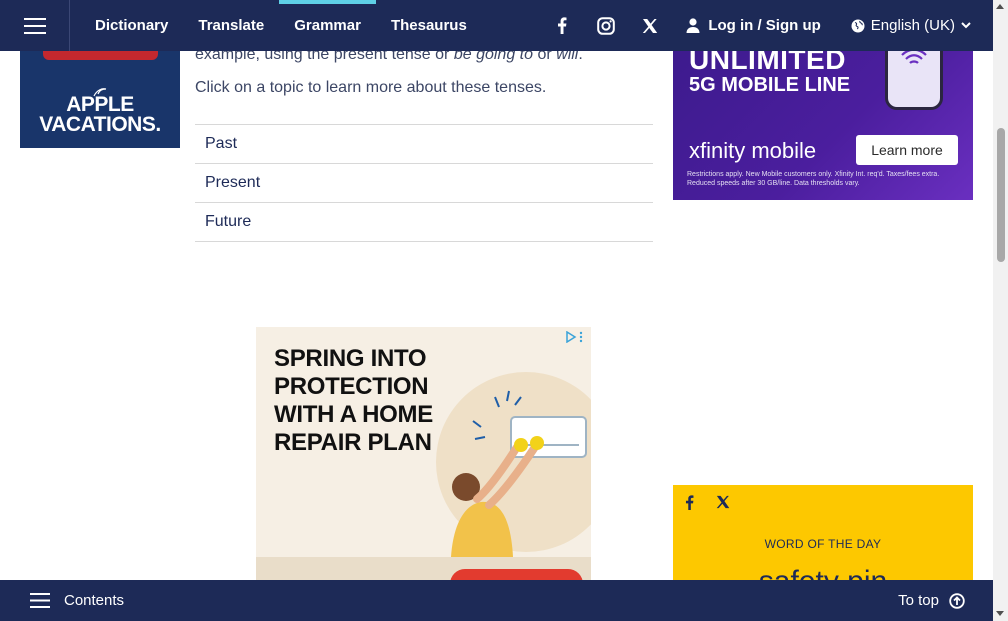 The width and height of the screenshot is (1008, 621). Describe the element at coordinates (770, 85) in the screenshot. I see `ad-line2: 5G MOBILE LINE` at that location.